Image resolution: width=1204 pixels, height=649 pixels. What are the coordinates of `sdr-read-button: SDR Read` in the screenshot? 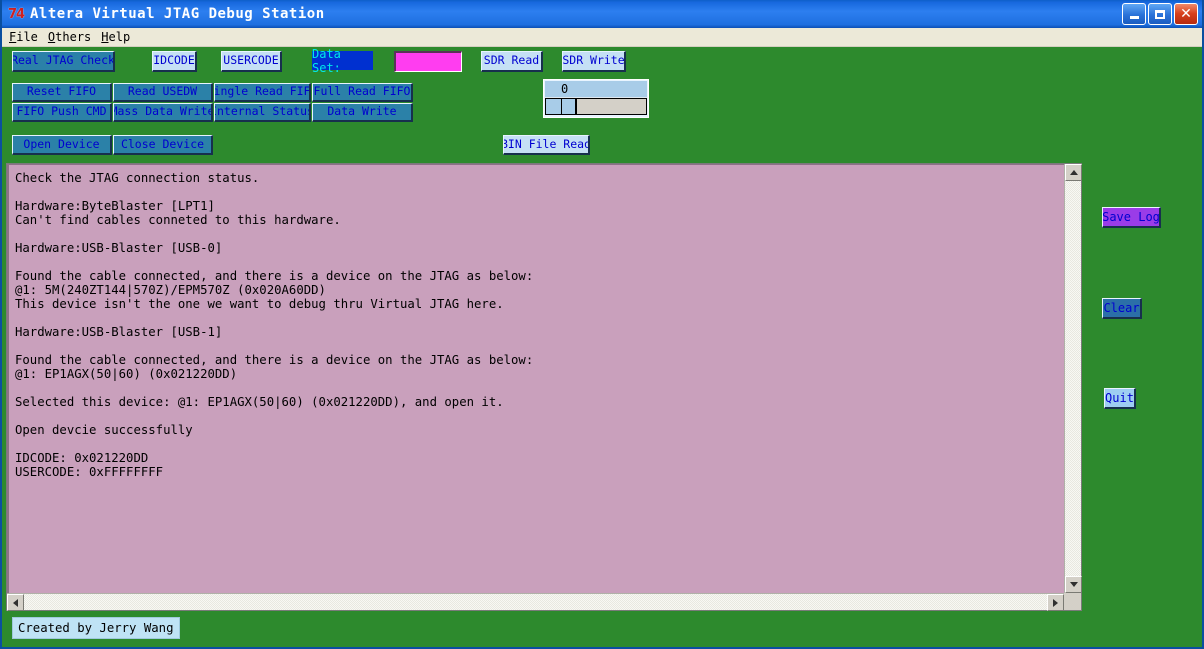 It's located at (512, 61).